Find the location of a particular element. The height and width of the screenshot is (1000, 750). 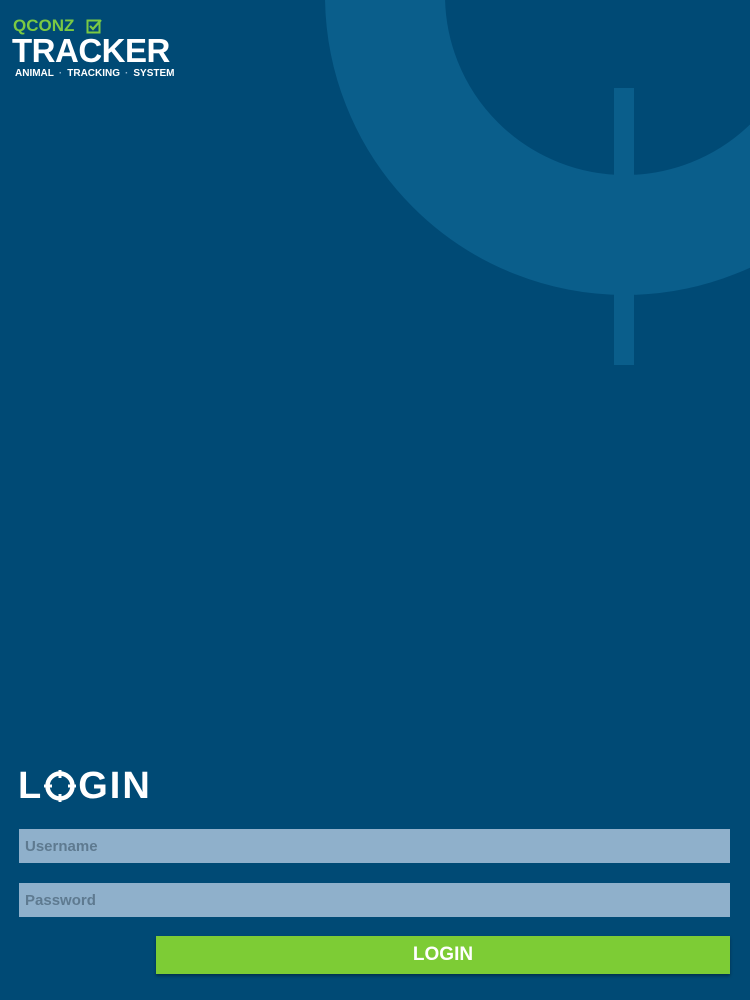

app-logo: QCONZ TRACKER ANIMAL · TRACKING · SYSTEM is located at coordinates (102, 48).